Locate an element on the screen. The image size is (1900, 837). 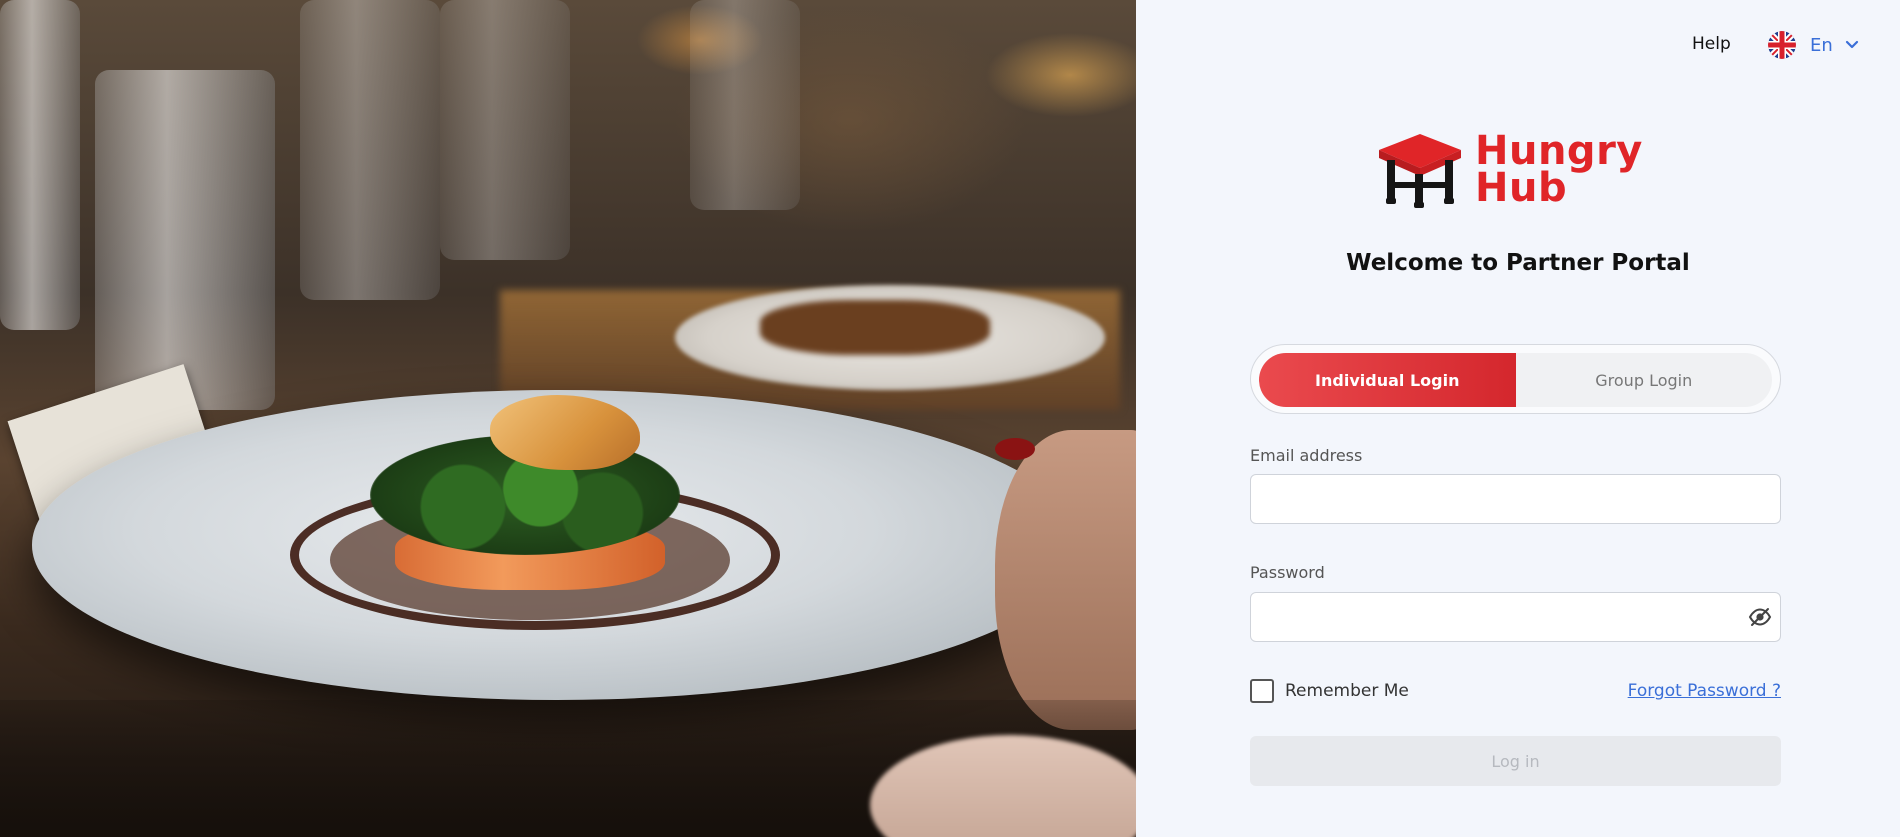
top-bar: Help En is located at coordinates (1518, 45).